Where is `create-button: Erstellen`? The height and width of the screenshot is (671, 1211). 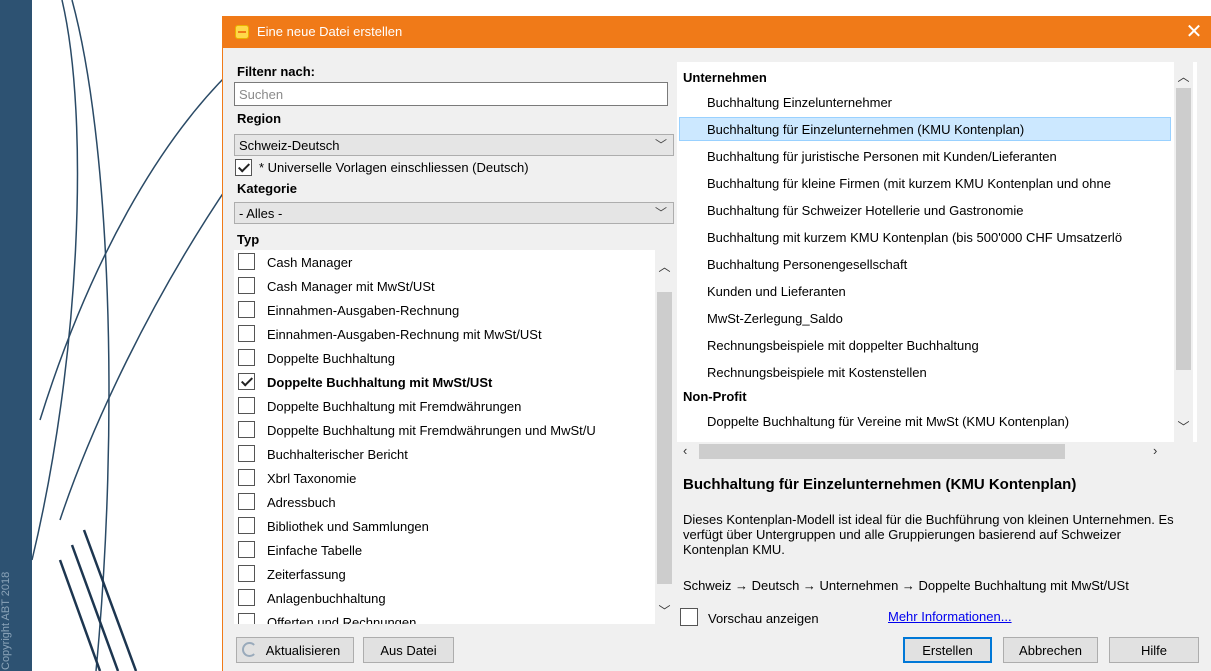 create-button: Erstellen is located at coordinates (947, 650).